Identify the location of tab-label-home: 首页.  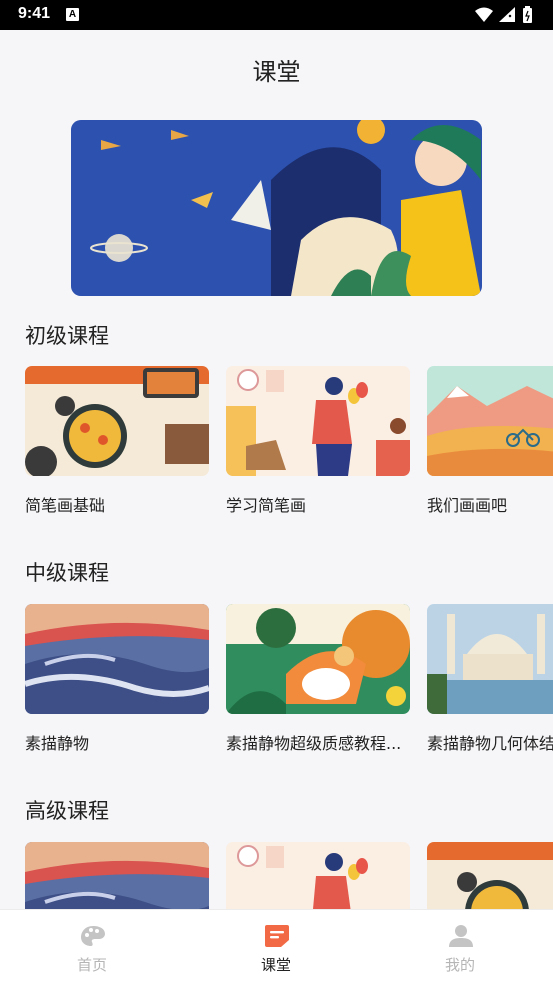
(91, 965).